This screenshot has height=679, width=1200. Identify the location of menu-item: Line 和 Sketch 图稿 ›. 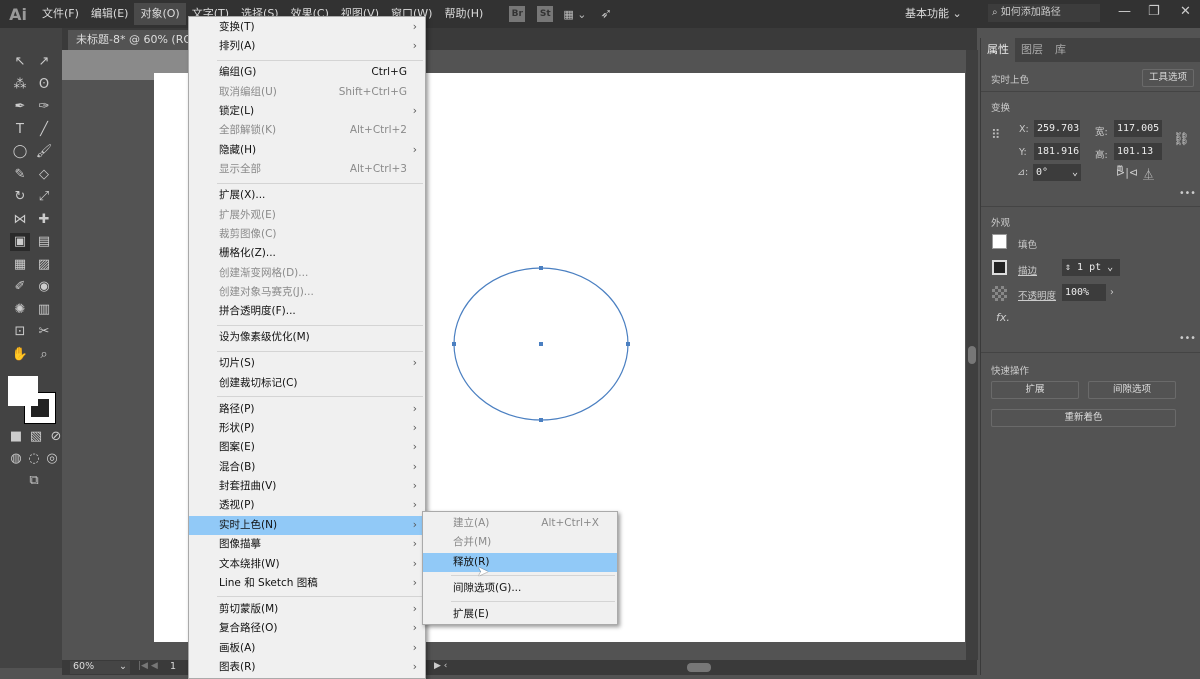
(307, 583).